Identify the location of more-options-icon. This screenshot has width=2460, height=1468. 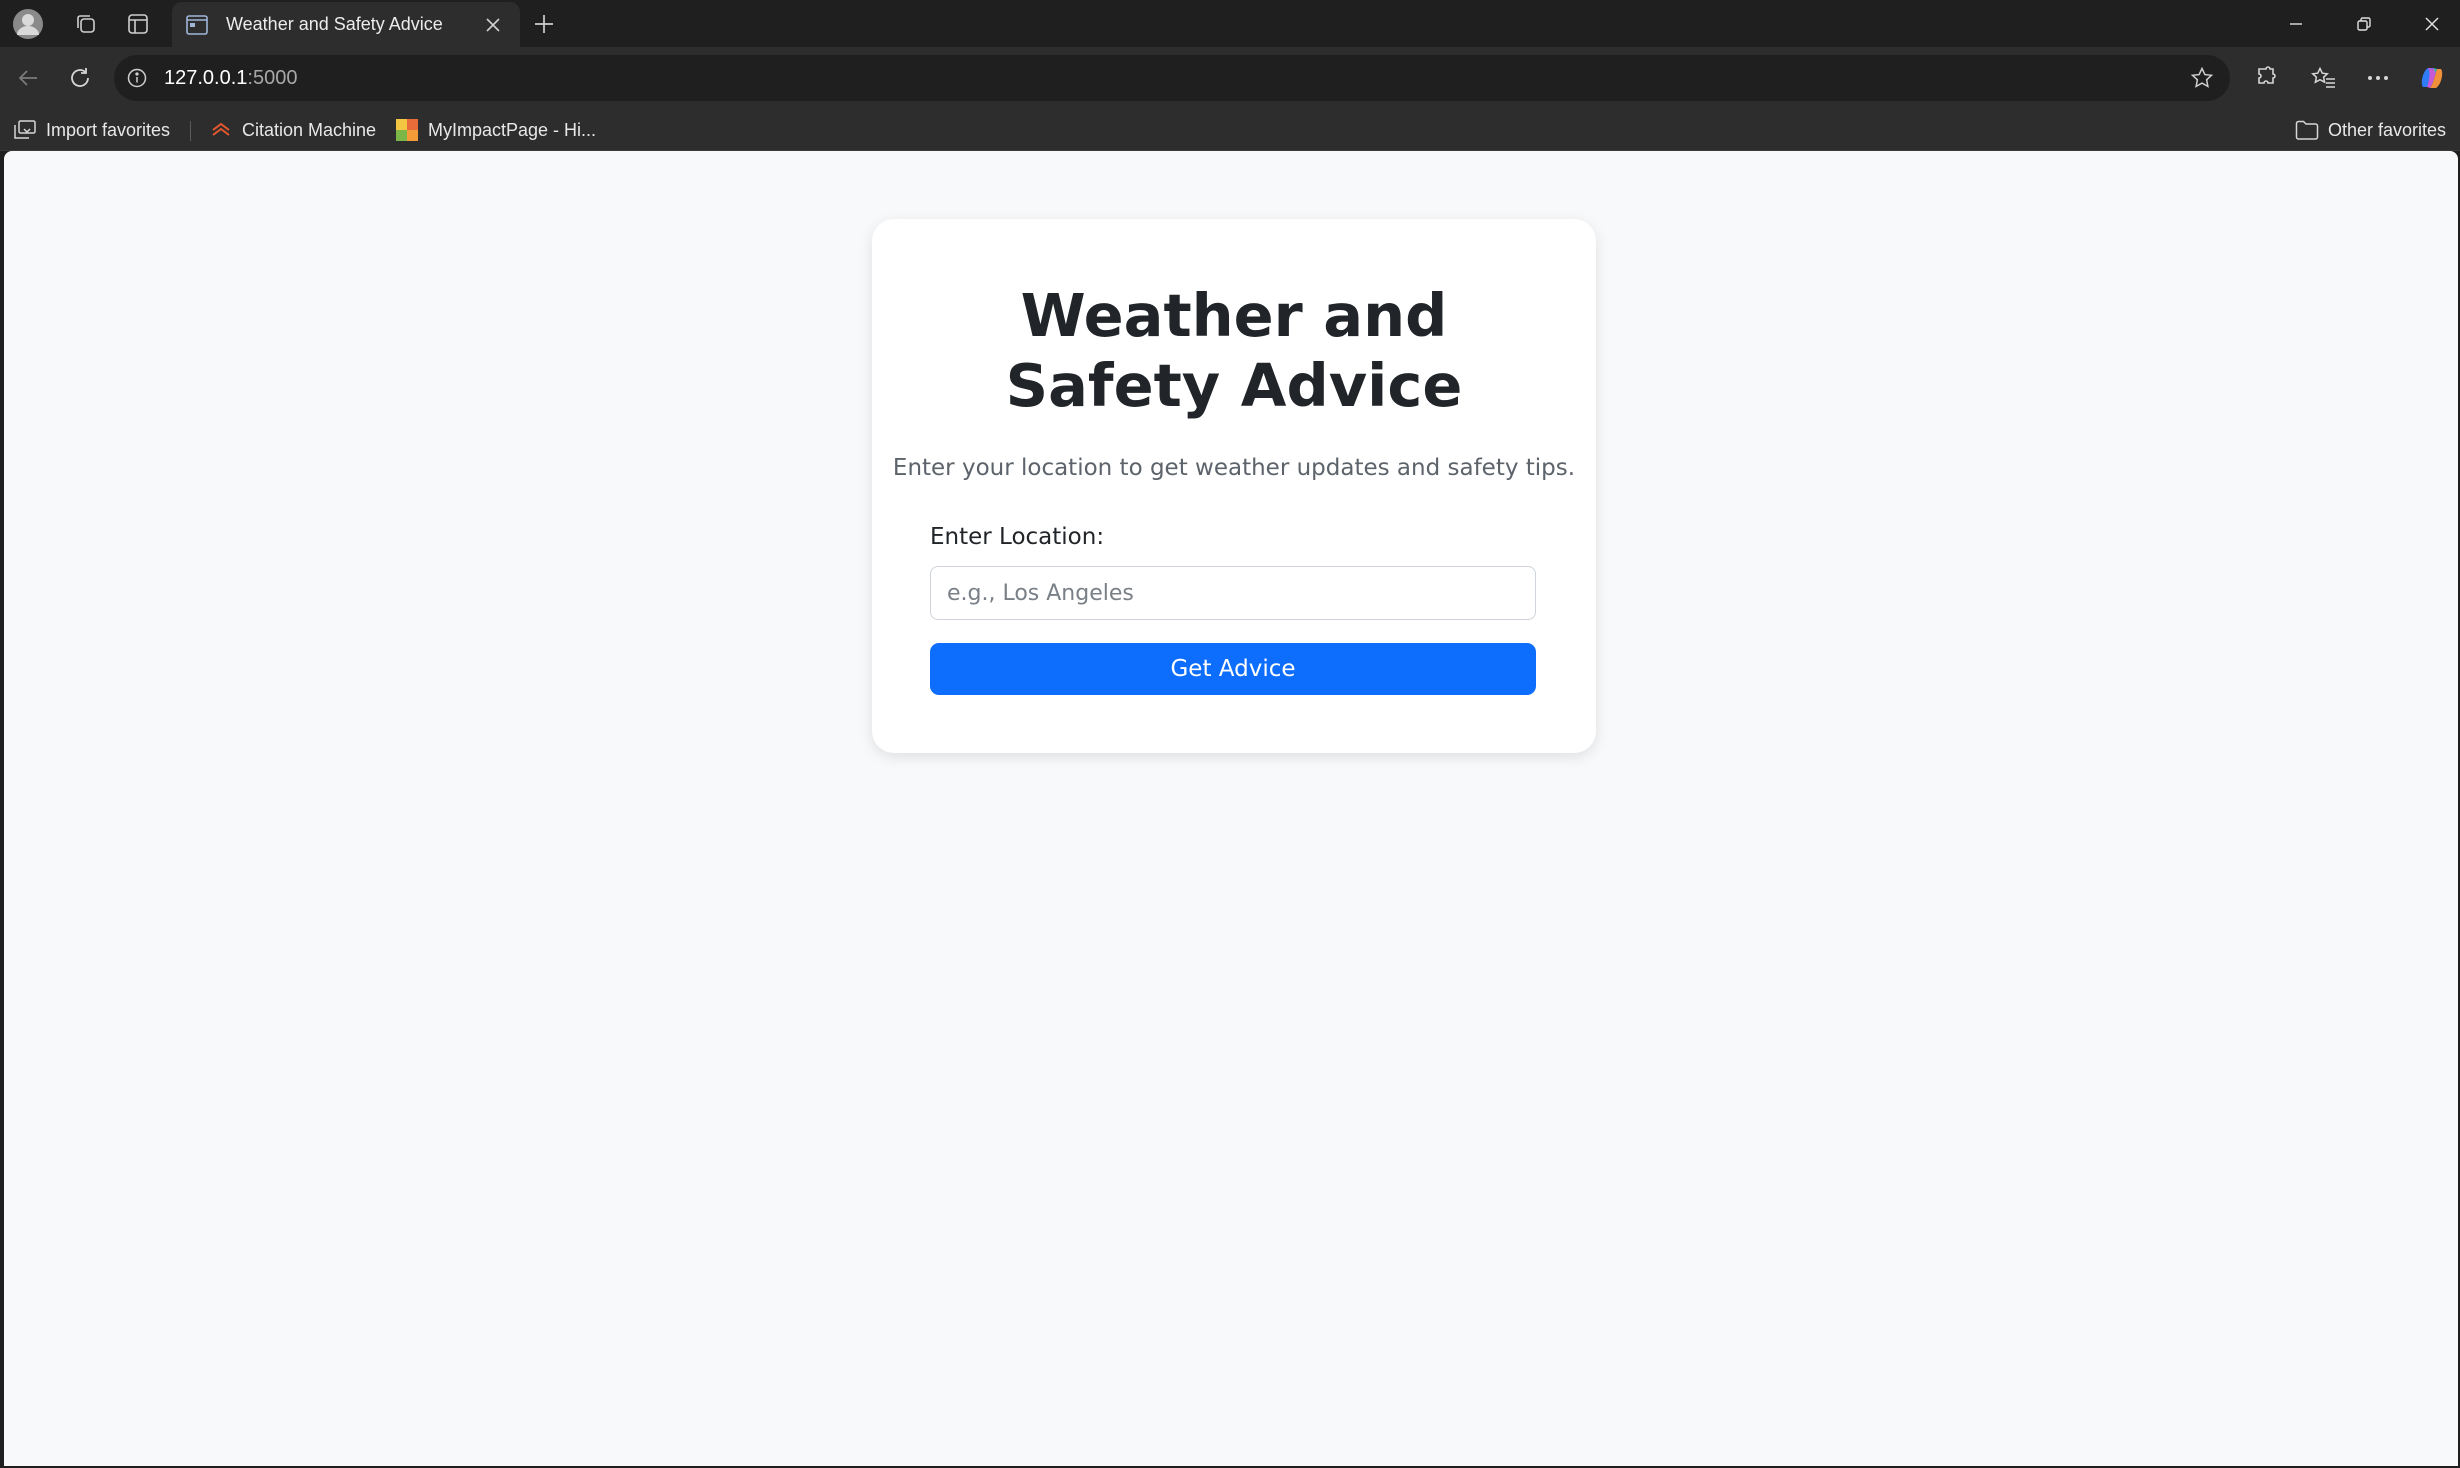
(2378, 78).